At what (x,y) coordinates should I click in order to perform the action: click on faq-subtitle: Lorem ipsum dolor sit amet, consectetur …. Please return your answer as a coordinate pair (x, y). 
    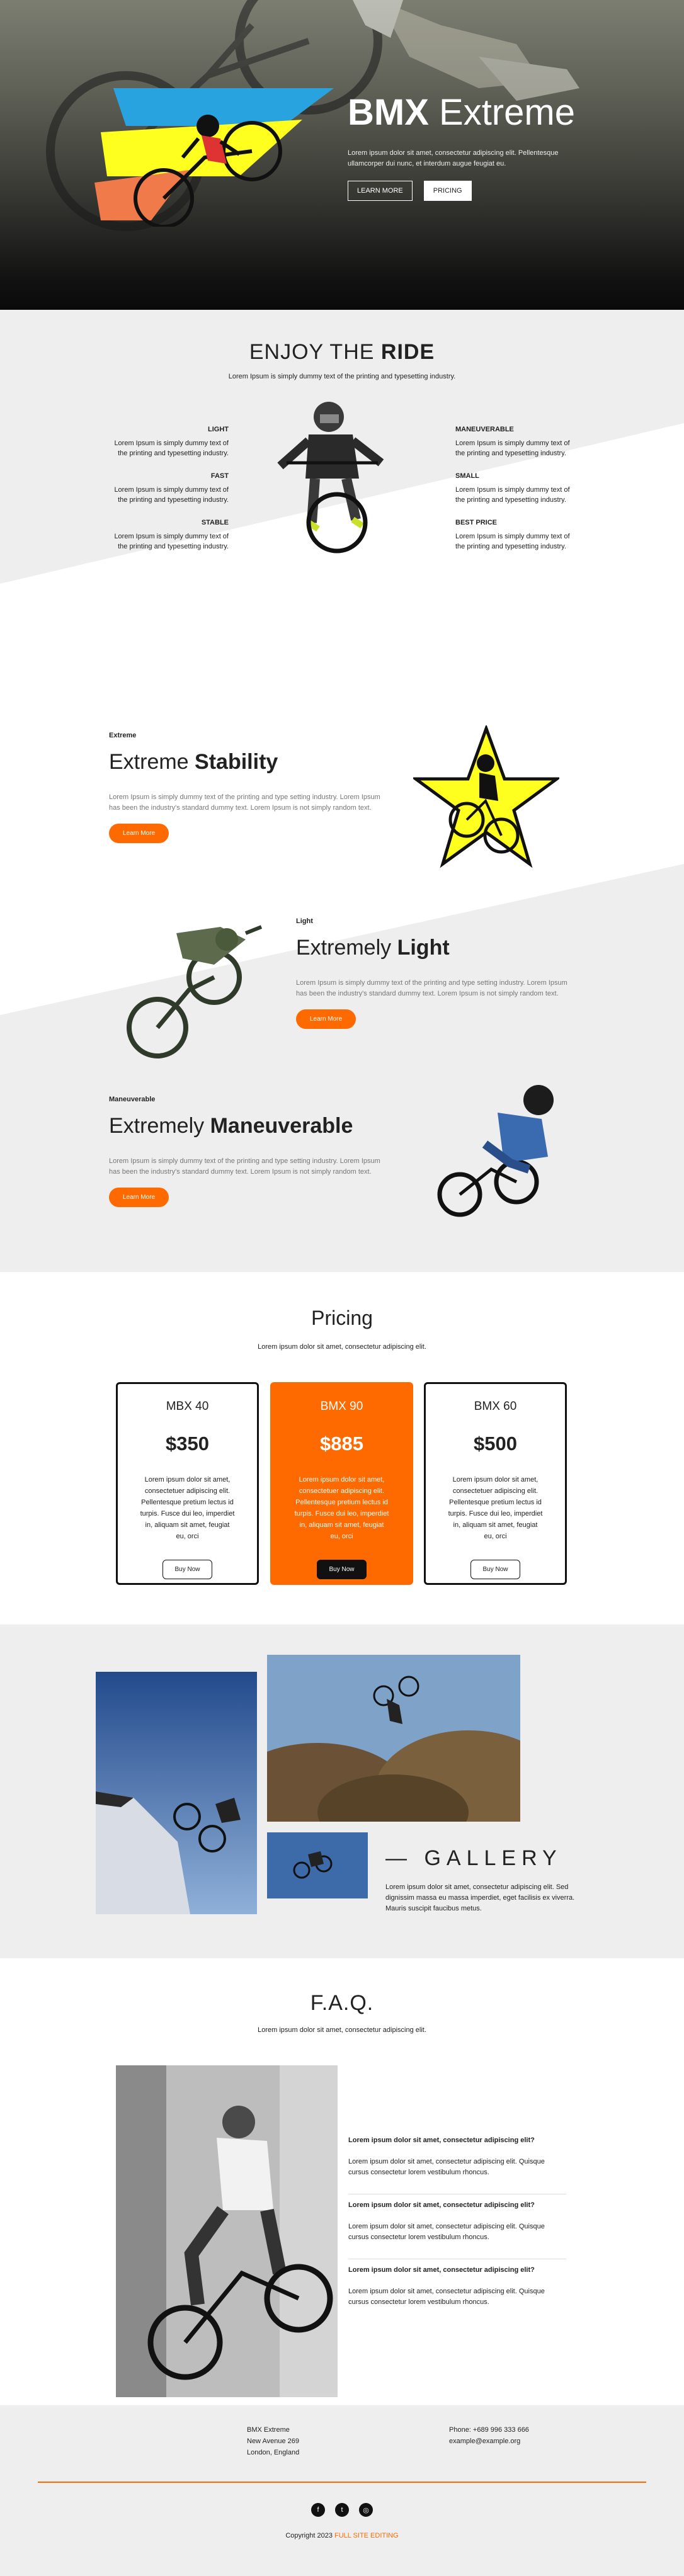
    Looking at the image, I should click on (342, 2030).